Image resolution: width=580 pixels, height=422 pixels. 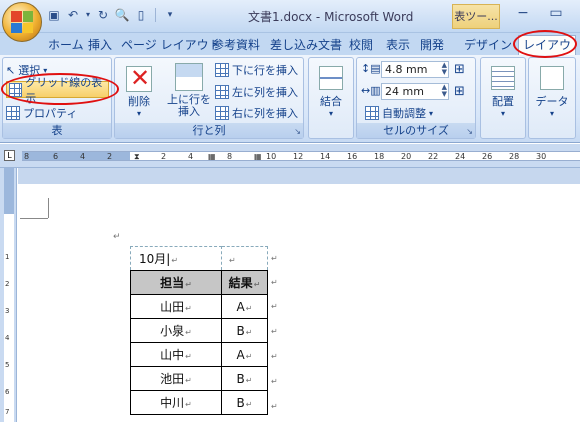 I want to click on table-cell: ↵, so click(x=244, y=258).